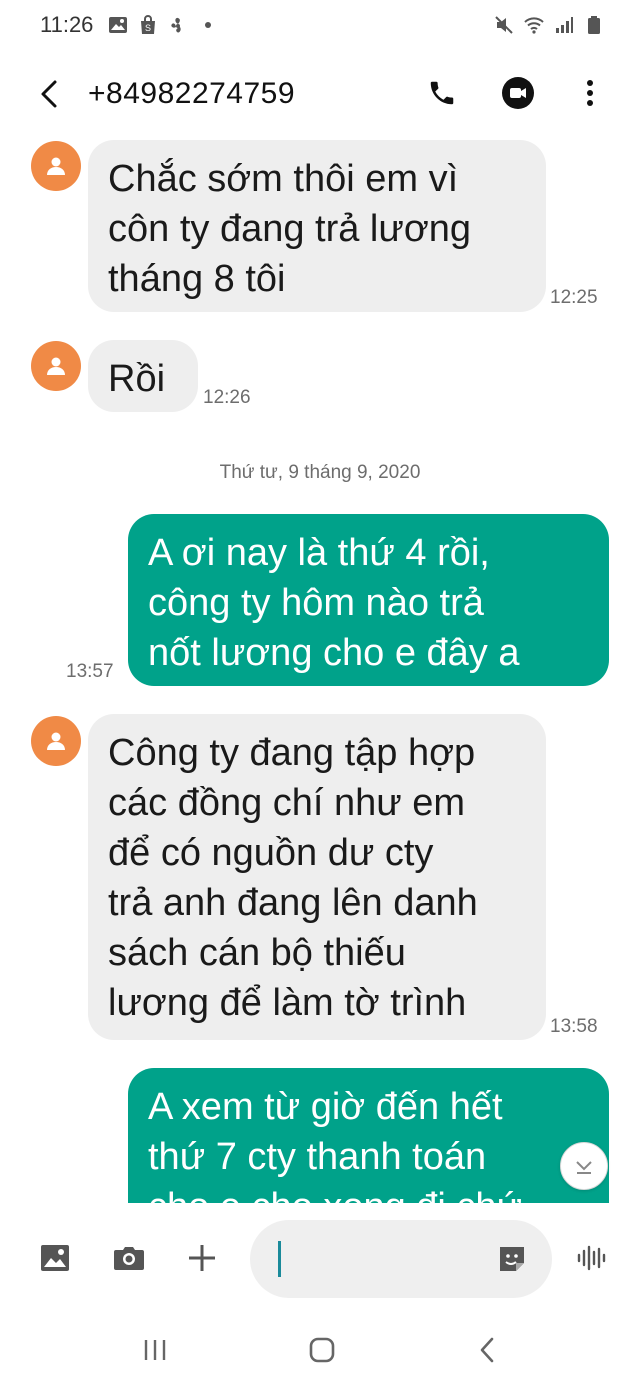 The height and width of the screenshot is (1386, 640). I want to click on fan-icon, so click(176, 25).